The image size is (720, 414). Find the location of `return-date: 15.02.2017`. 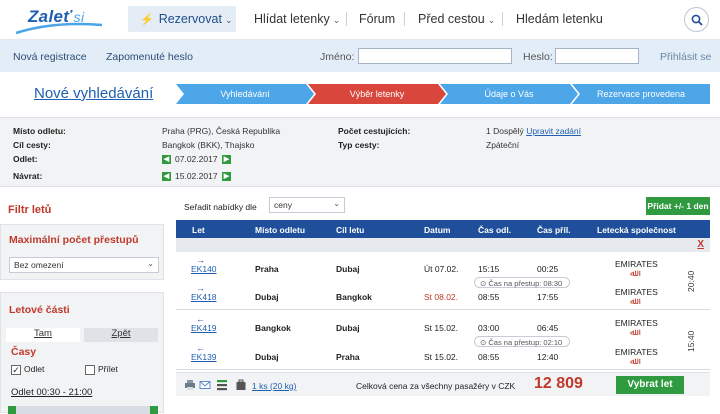

return-date: 15.02.2017 is located at coordinates (196, 176).